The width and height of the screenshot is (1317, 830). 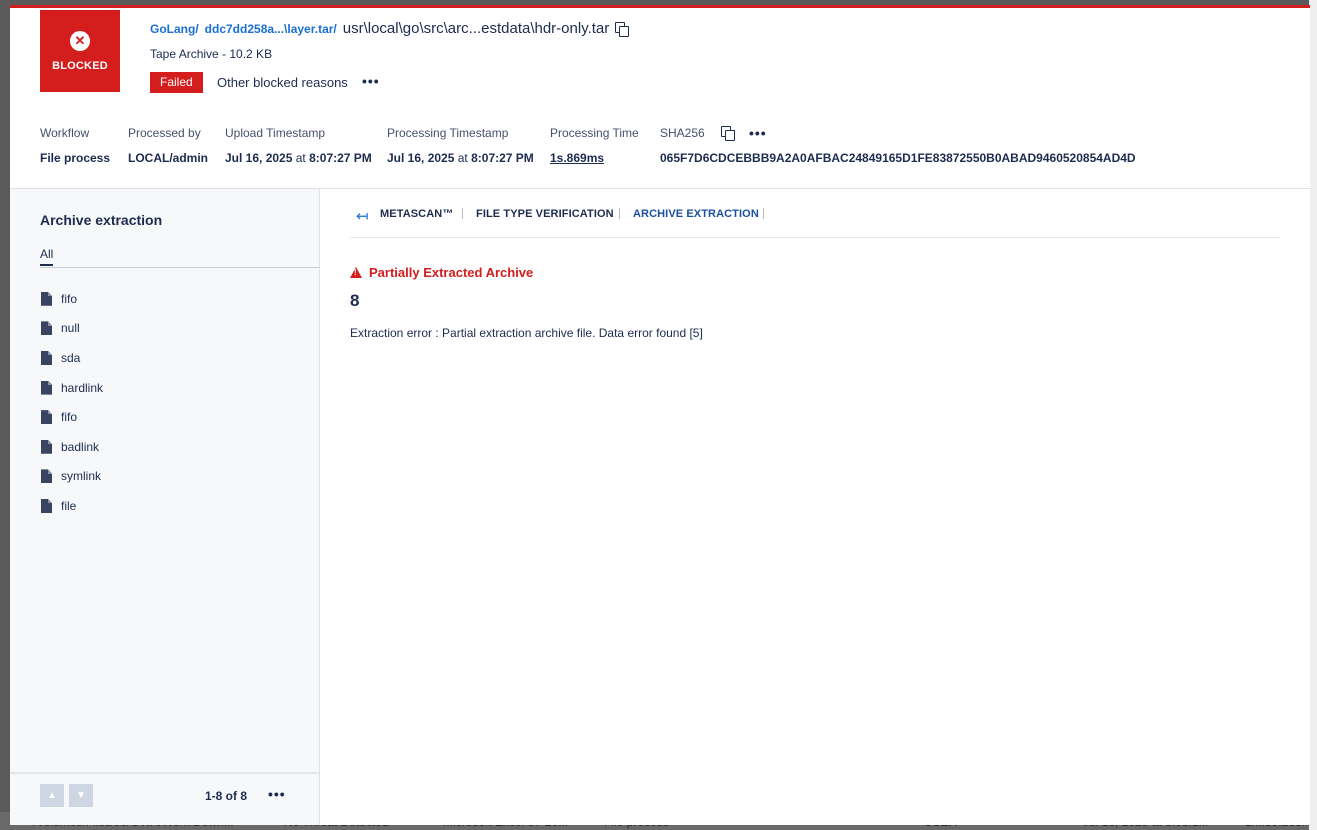 I want to click on workflow-label: Workflow, so click(x=65, y=133).